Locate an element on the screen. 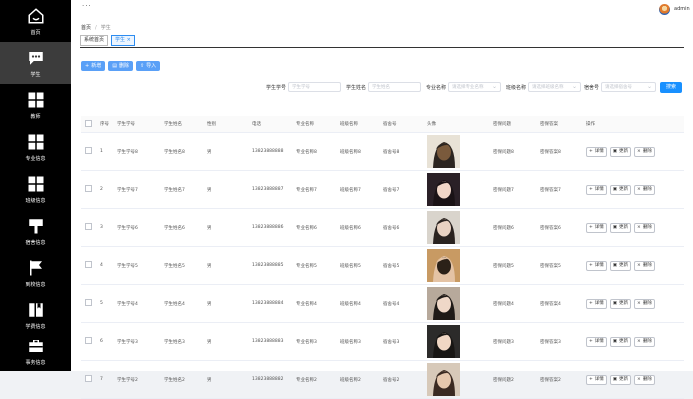 The width and height of the screenshot is (693, 399). sidebar-item-label: 教师 is located at coordinates (35, 116).